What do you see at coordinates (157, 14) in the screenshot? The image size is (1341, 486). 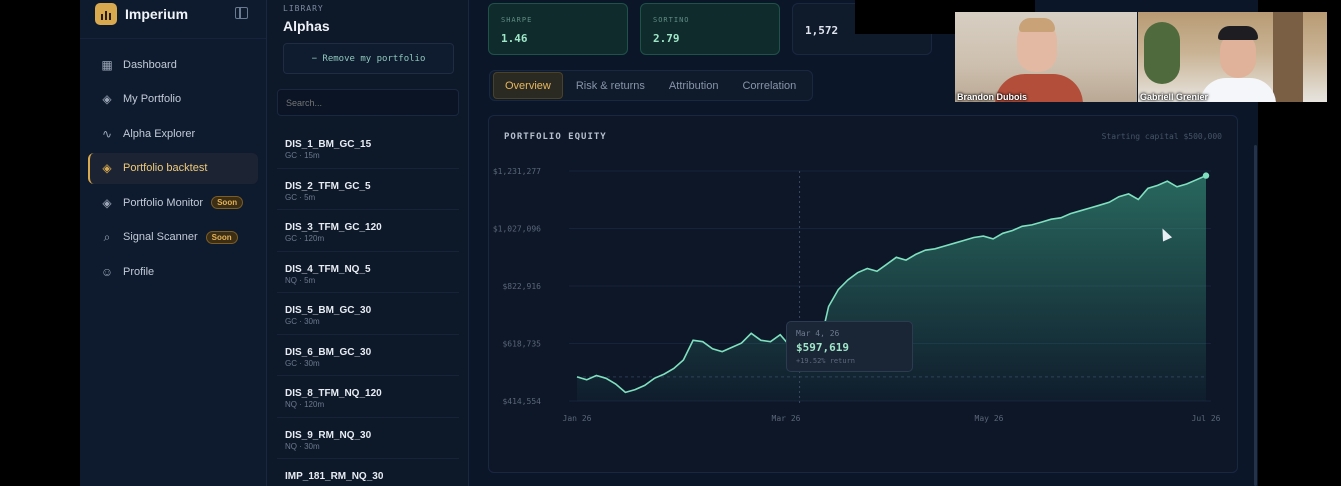 I see `brand-name: Imperium` at bounding box center [157, 14].